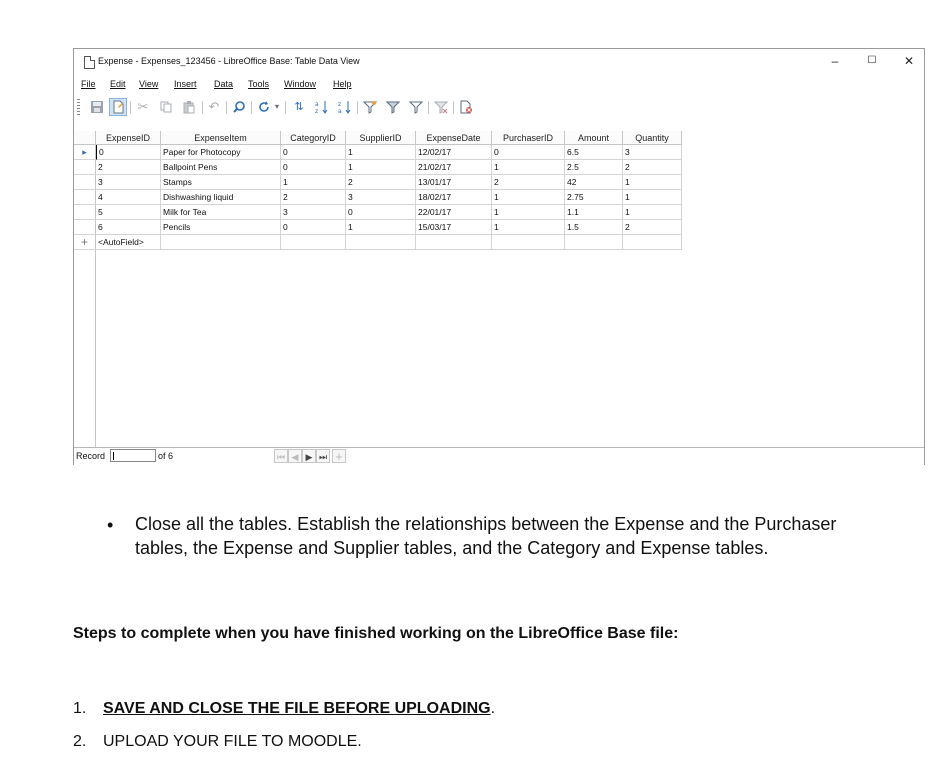 The image size is (942, 776). What do you see at coordinates (454, 212) in the screenshot?
I see `table-cell: 22/01/17` at bounding box center [454, 212].